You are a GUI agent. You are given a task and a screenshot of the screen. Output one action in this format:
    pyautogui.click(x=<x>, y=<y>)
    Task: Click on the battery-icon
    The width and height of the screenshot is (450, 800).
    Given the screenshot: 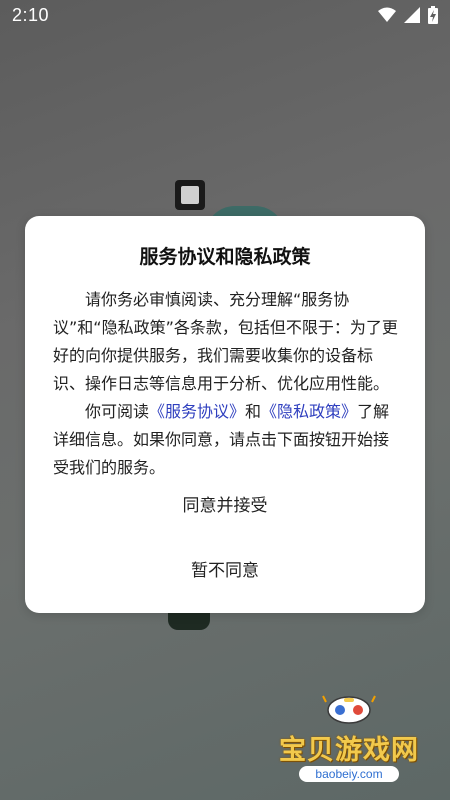 What is the action you would take?
    pyautogui.click(x=433, y=15)
    